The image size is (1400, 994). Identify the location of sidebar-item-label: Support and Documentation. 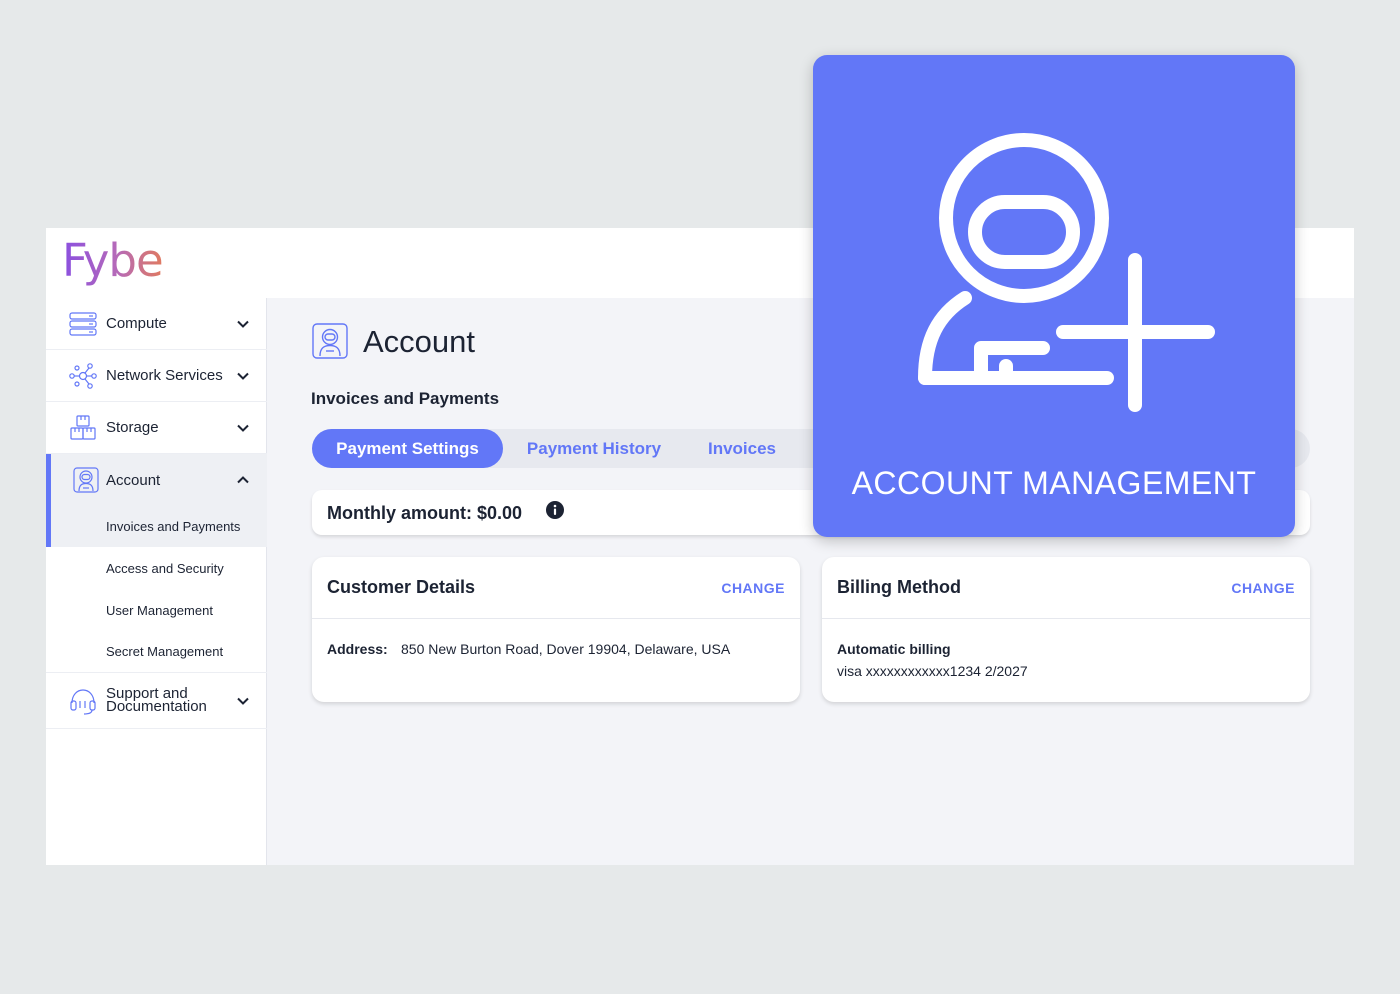
(156, 700).